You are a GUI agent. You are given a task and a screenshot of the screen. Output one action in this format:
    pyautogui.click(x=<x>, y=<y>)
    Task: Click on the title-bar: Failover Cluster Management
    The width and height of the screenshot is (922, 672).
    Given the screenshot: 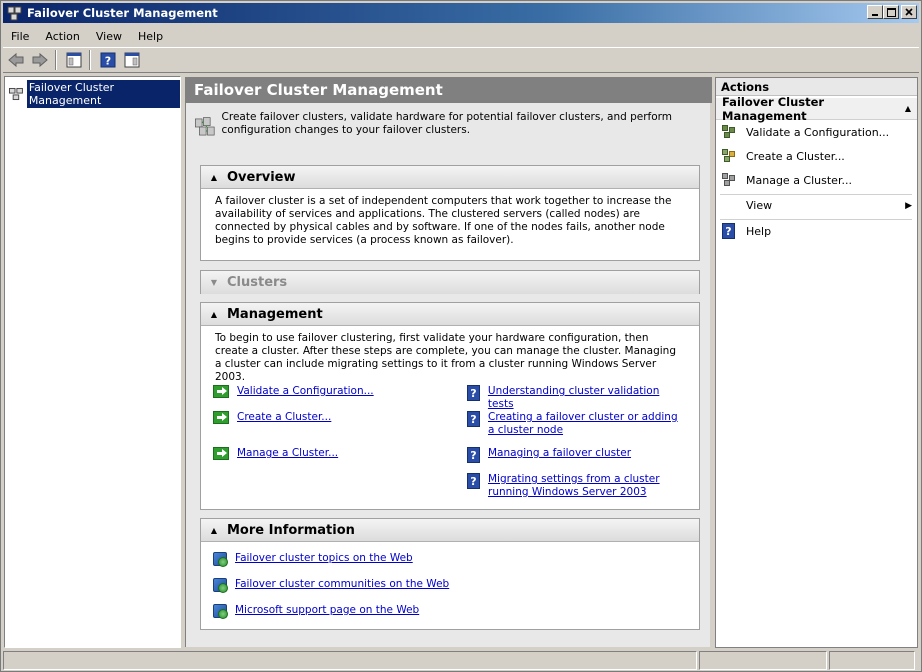 What is the action you would take?
    pyautogui.click(x=461, y=13)
    